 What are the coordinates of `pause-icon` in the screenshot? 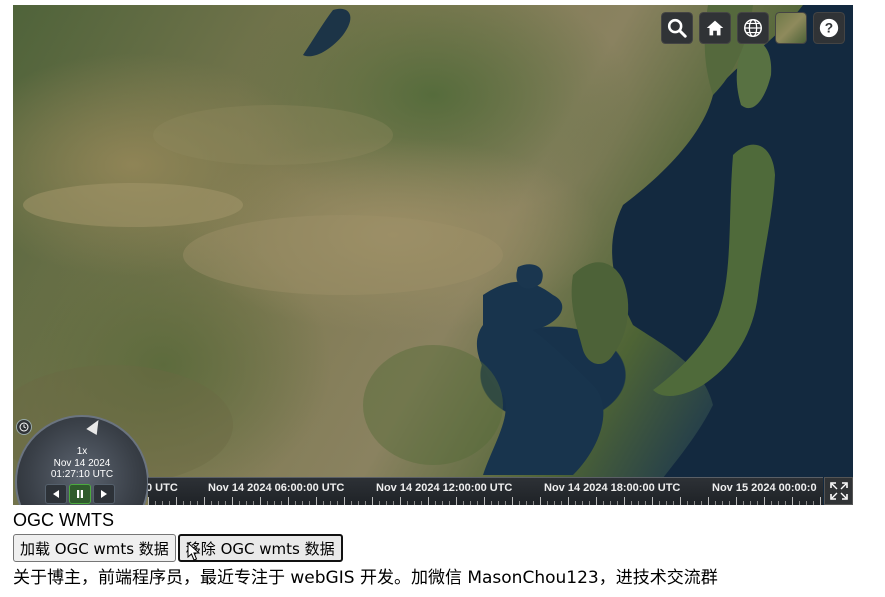 It's located at (80, 494).